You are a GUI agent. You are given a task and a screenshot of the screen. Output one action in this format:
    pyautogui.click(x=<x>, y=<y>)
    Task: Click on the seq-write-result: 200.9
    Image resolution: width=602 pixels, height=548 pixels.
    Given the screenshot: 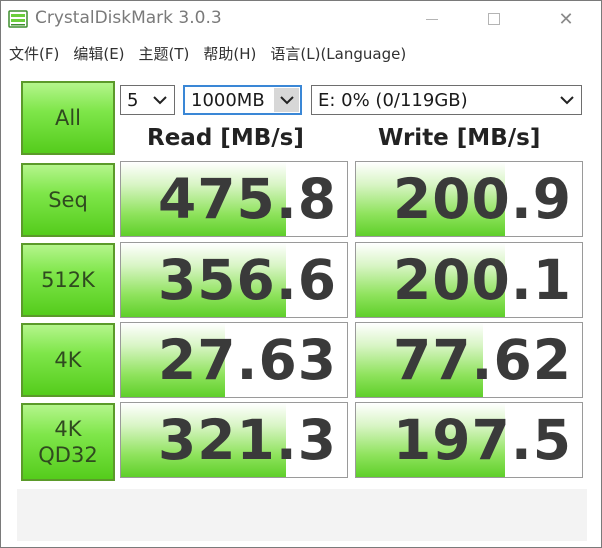 What is the action you would take?
    pyautogui.click(x=469, y=199)
    